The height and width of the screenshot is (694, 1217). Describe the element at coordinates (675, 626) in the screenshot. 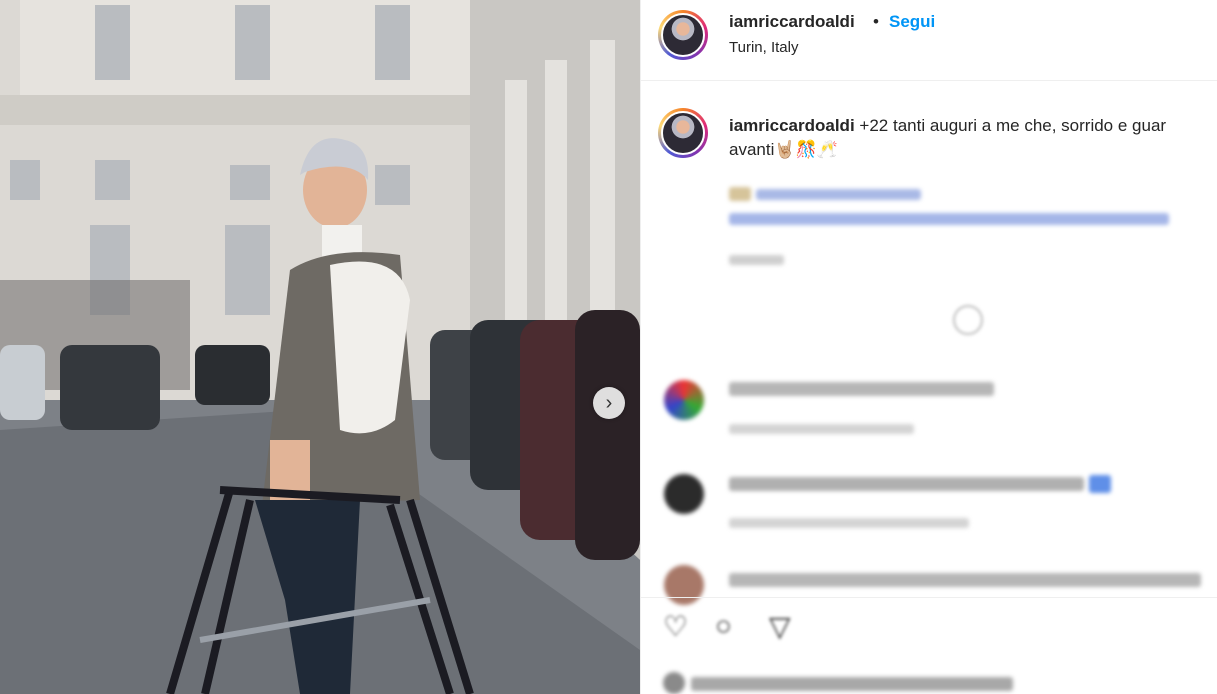

I see `heart-icon: ♡` at that location.